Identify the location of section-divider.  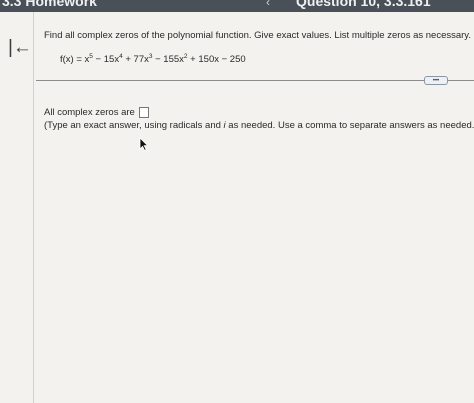
(255, 80).